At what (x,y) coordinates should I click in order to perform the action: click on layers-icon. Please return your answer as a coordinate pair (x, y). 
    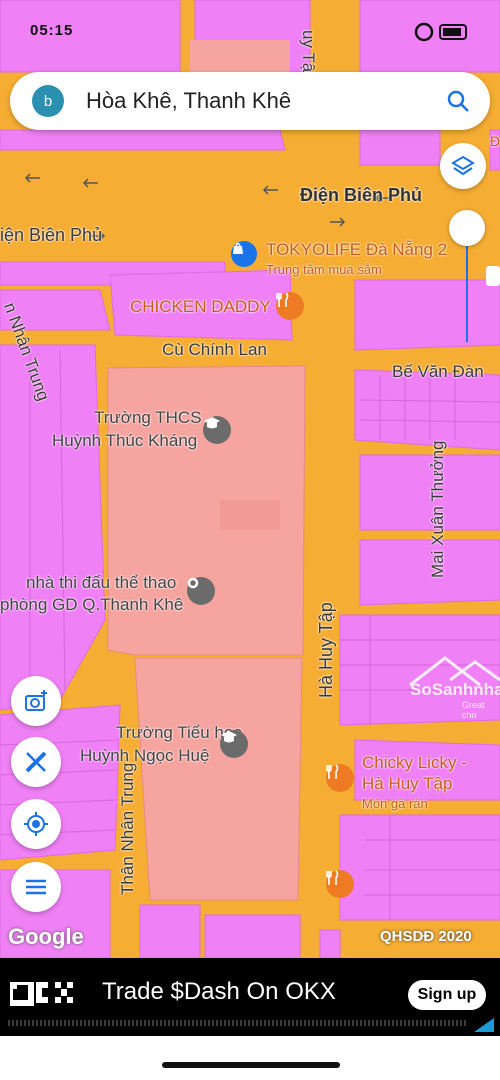
    Looking at the image, I should click on (463, 165).